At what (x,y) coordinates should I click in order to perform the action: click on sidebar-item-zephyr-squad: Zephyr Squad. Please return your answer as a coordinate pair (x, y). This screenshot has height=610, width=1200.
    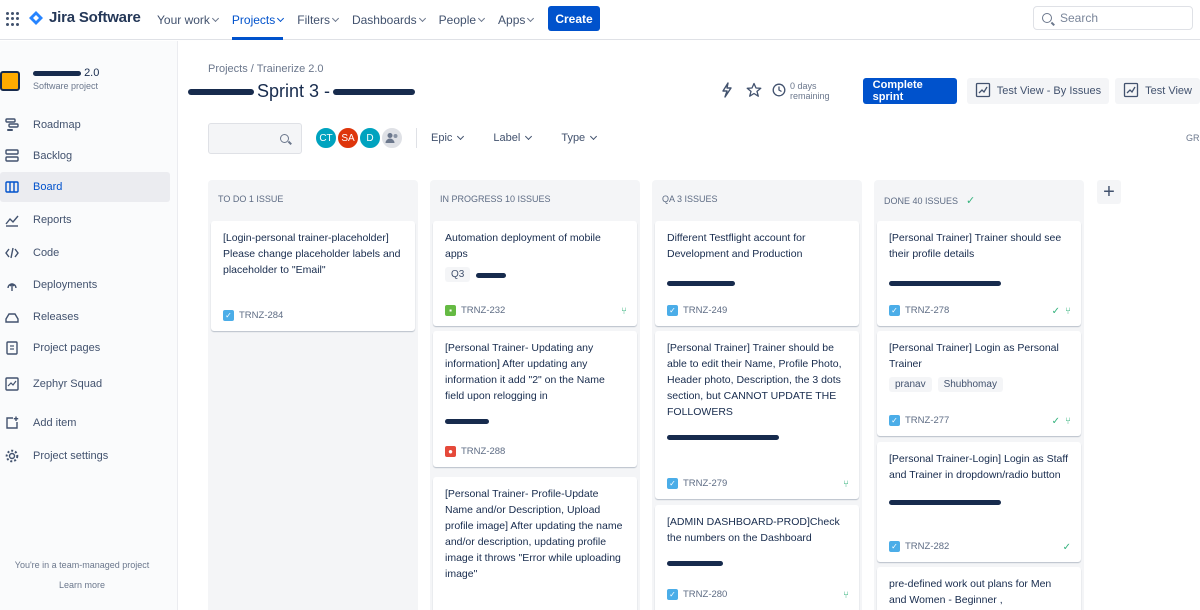
    Looking at the image, I should click on (85, 384).